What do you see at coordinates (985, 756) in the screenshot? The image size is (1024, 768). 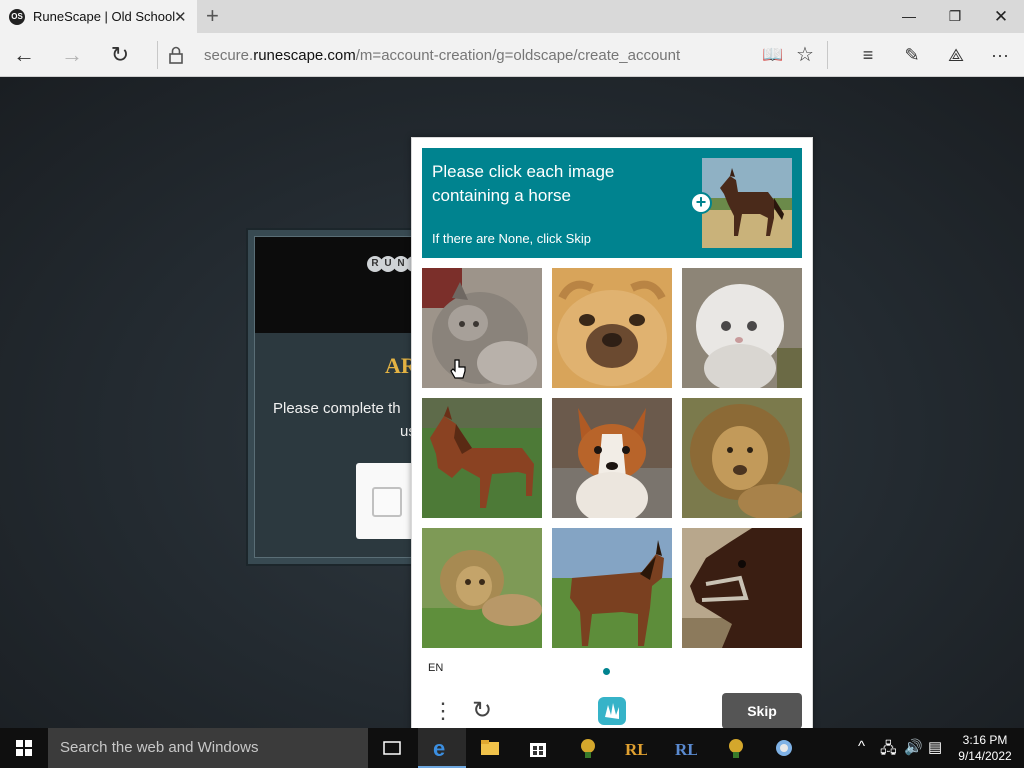 I see `clock-date: 9/14/2022` at bounding box center [985, 756].